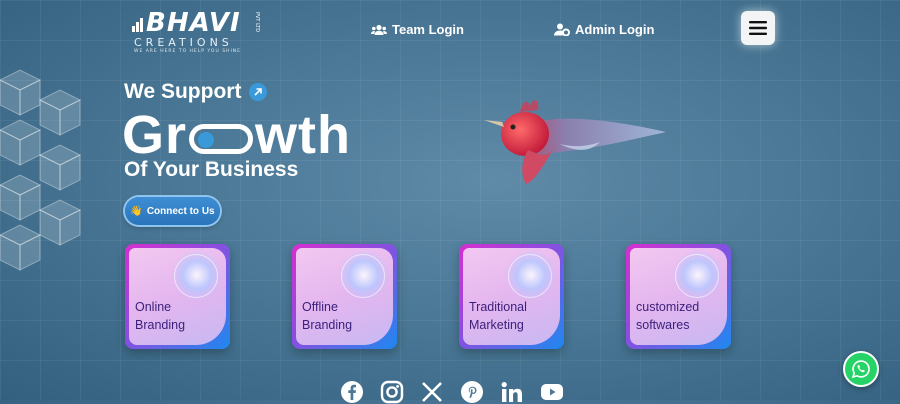  Describe the element at coordinates (137, 25) in the screenshot. I see `bar-chart-icon` at that location.